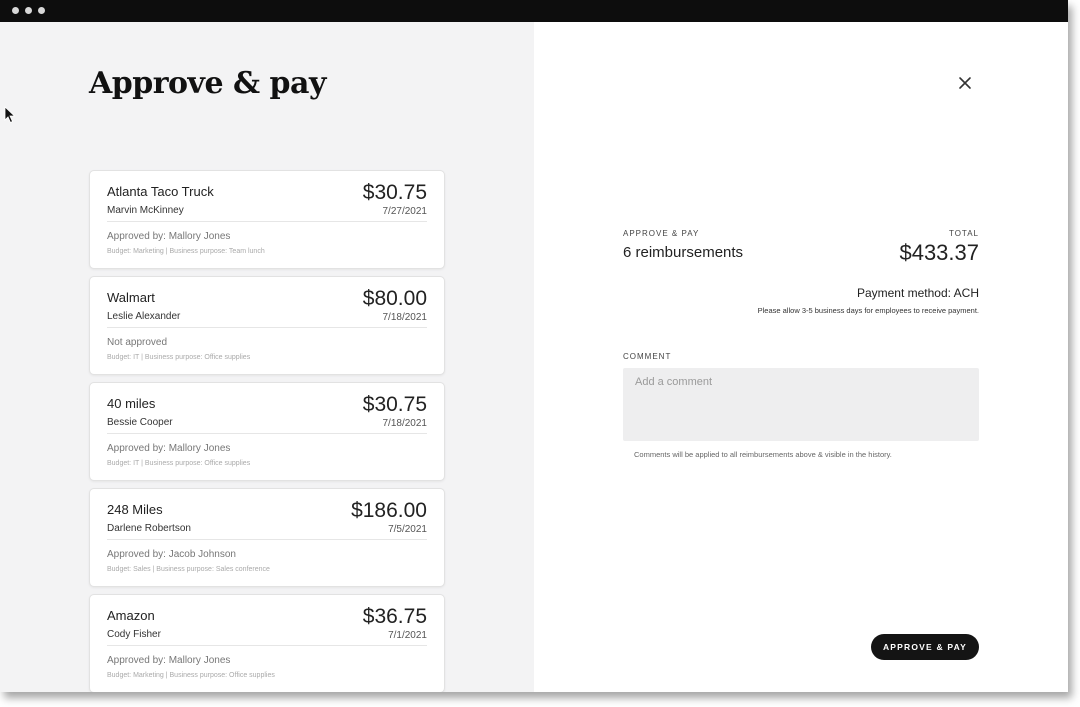 This screenshot has height=707, width=1080. What do you see at coordinates (131, 403) in the screenshot?
I see `merchant-name: 40 miles` at bounding box center [131, 403].